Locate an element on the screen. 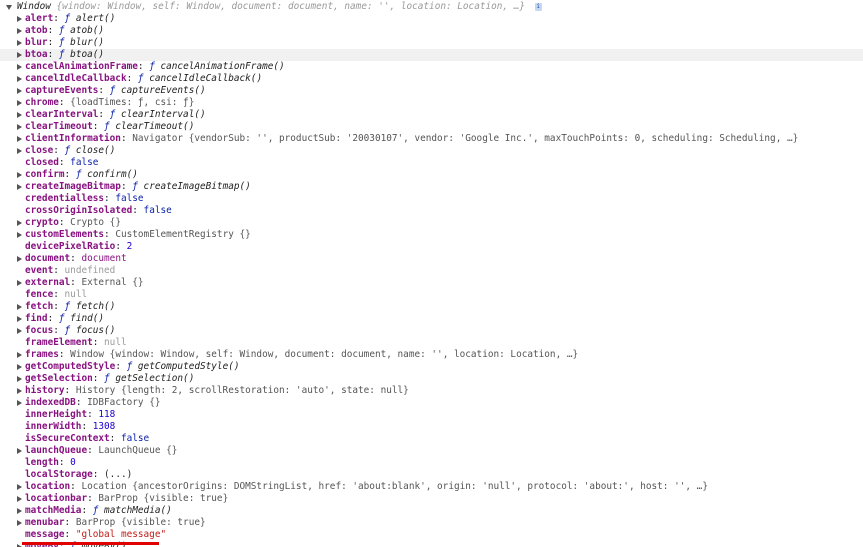 The image size is (863, 547). property-value: 2 is located at coordinates (129, 246).